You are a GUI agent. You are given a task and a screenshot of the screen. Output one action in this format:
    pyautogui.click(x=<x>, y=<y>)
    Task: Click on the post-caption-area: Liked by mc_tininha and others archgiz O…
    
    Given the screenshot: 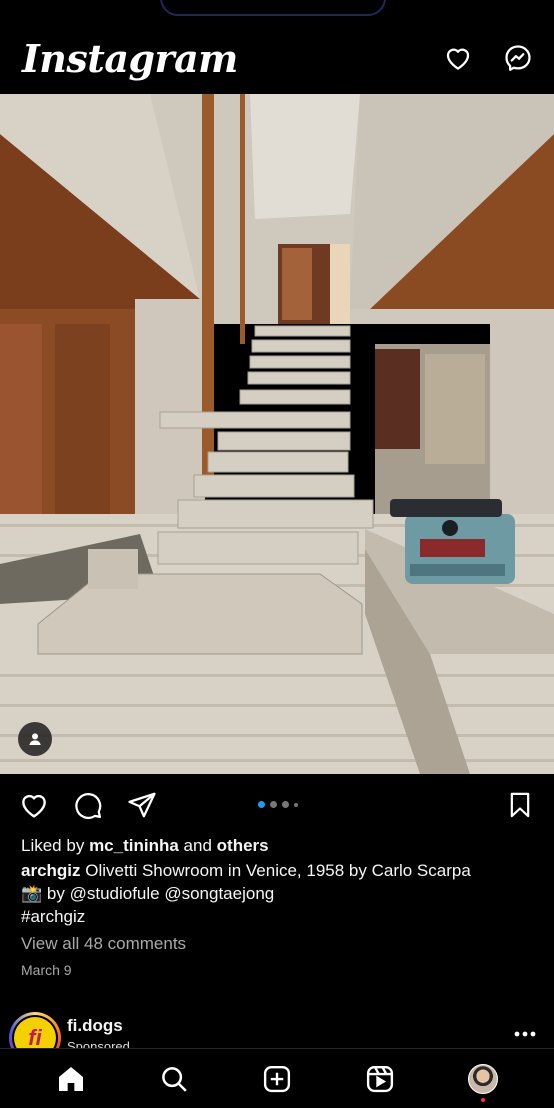 What is the action you would take?
    pyautogui.click(x=281, y=908)
    